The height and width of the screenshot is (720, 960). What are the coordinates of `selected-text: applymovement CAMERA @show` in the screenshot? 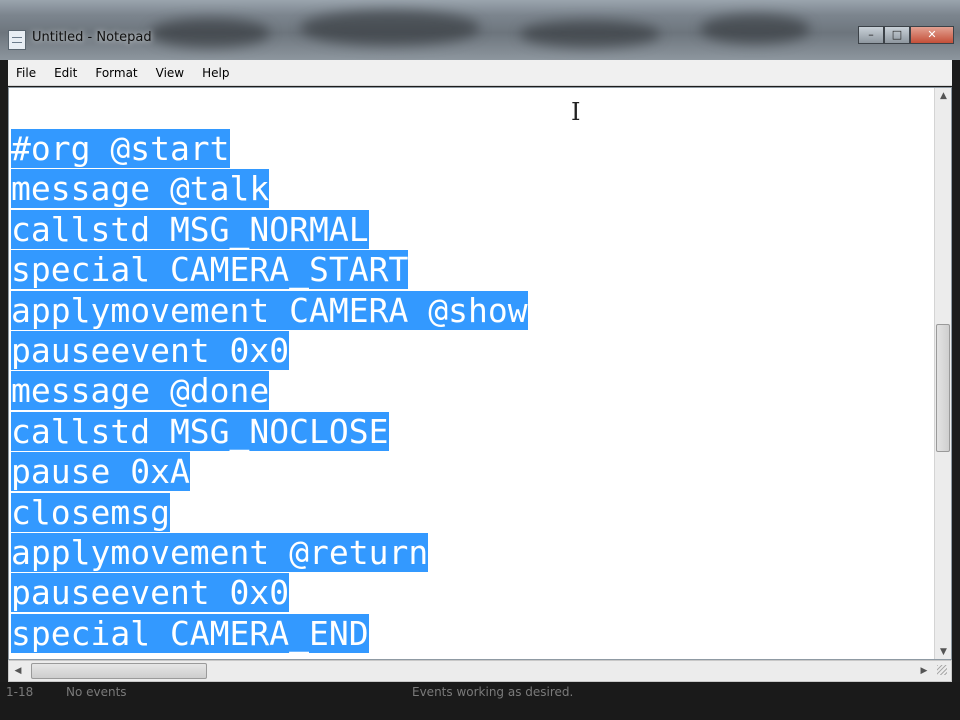 It's located at (269, 310).